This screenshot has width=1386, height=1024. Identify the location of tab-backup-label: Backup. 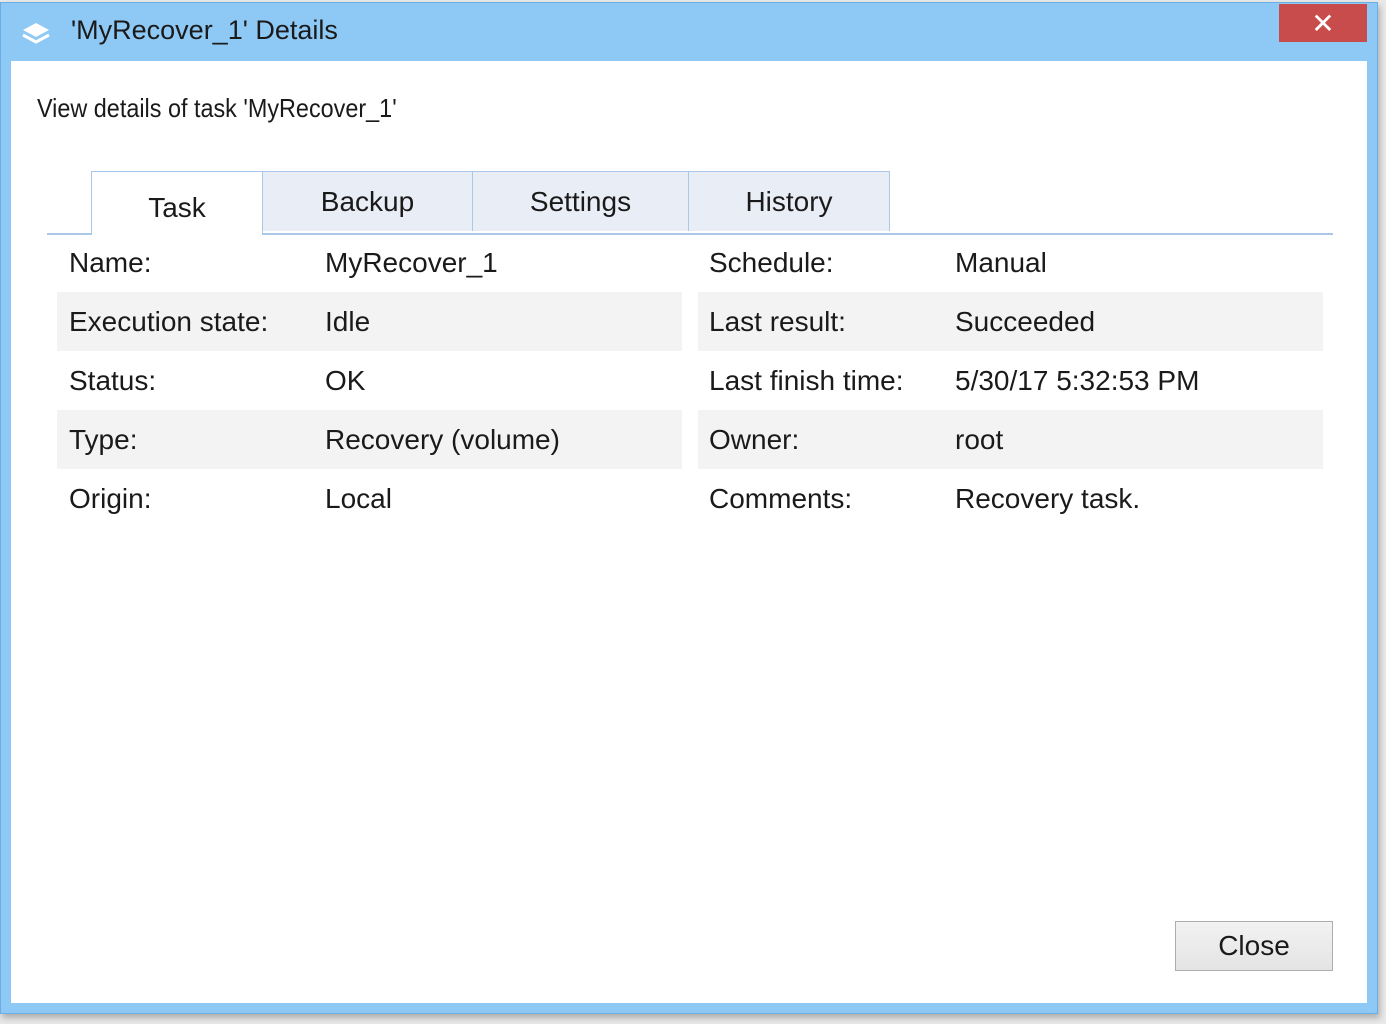
(367, 201).